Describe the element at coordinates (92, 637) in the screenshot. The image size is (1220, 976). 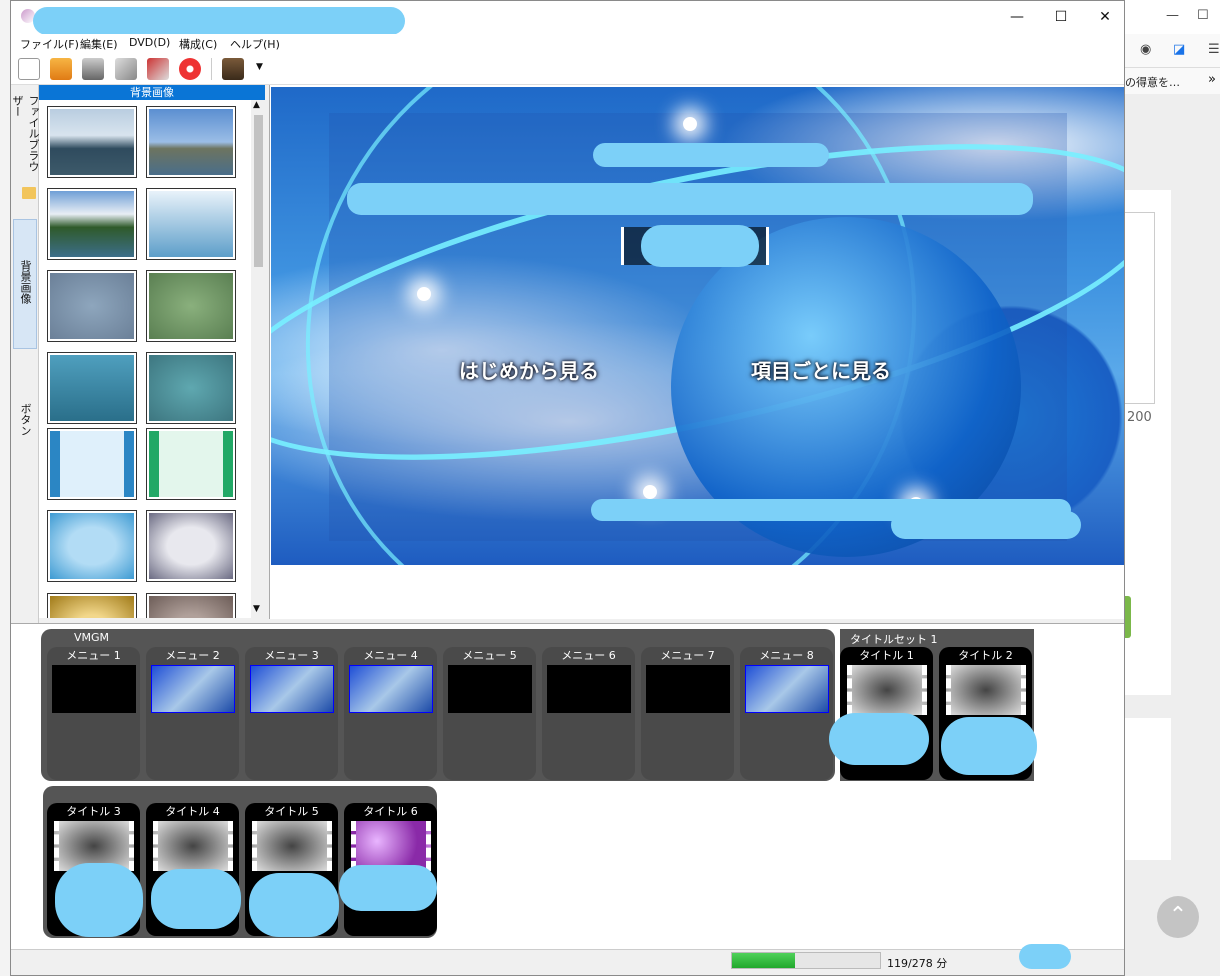
I see `vmgm-label: VMGM` at that location.